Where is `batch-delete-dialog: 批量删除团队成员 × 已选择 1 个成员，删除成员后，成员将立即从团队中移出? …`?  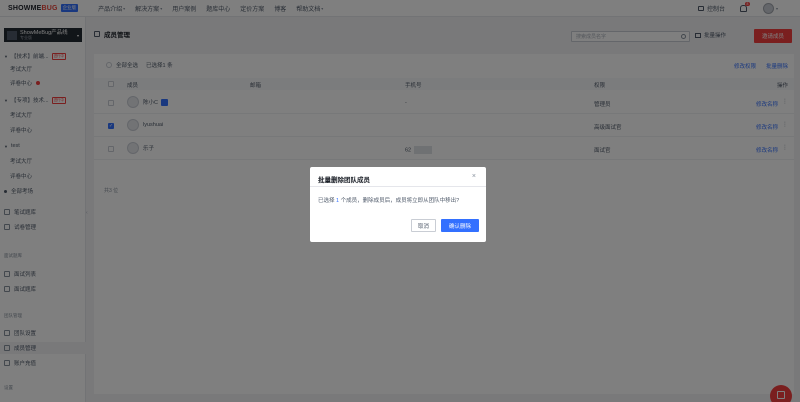 batch-delete-dialog: 批量删除团队成员 × 已选择 1 个成员，删除成员后，成员将立即从团队中移出? … is located at coordinates (398, 204).